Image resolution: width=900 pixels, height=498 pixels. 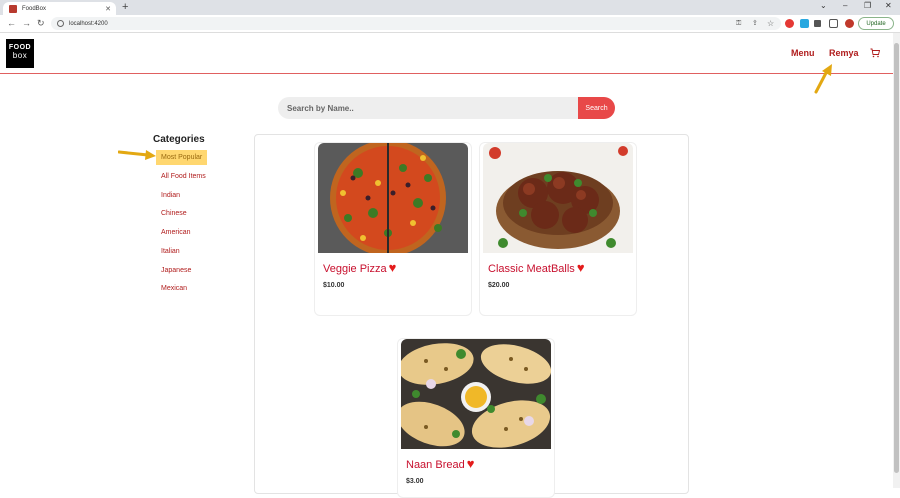 What do you see at coordinates (88, 23) in the screenshot?
I see `url-text: localhost:4200` at bounding box center [88, 23].